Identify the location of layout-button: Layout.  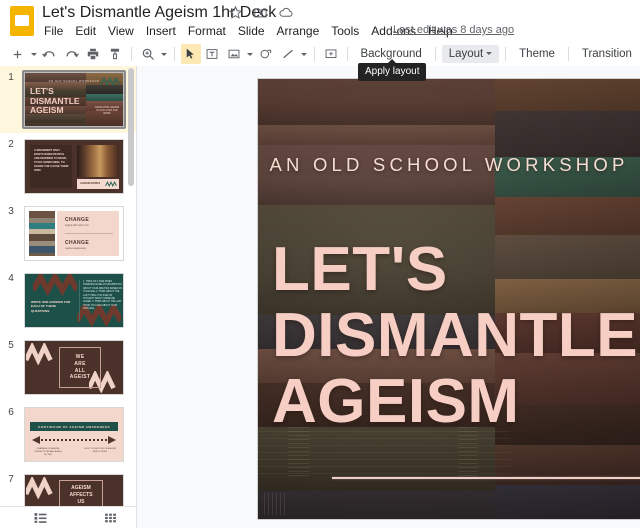
(470, 54).